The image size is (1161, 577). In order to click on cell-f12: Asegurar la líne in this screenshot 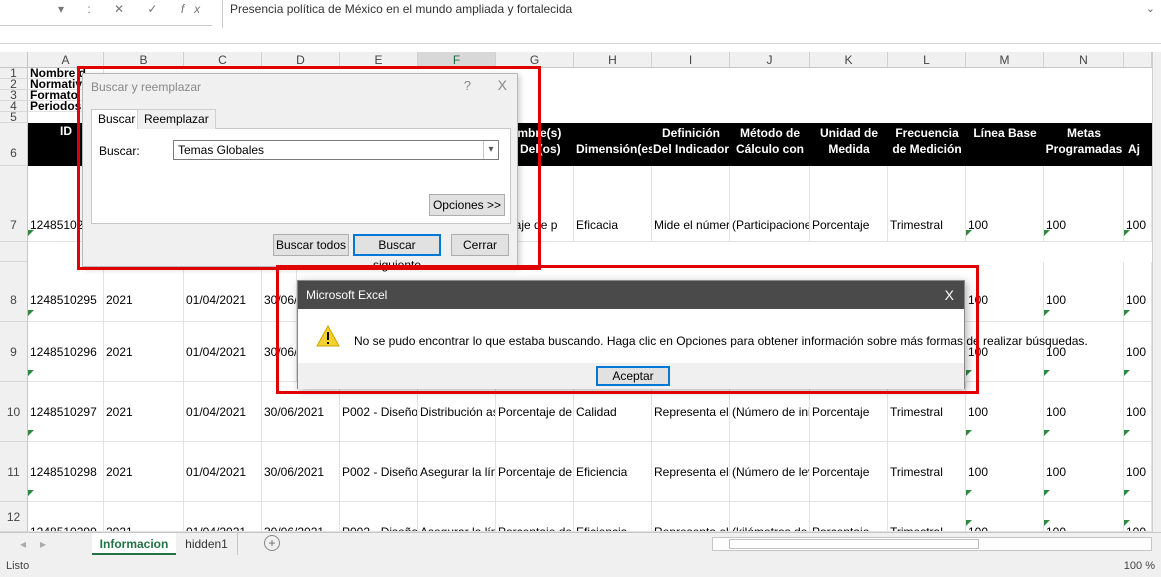, I will do `click(457, 517)`.